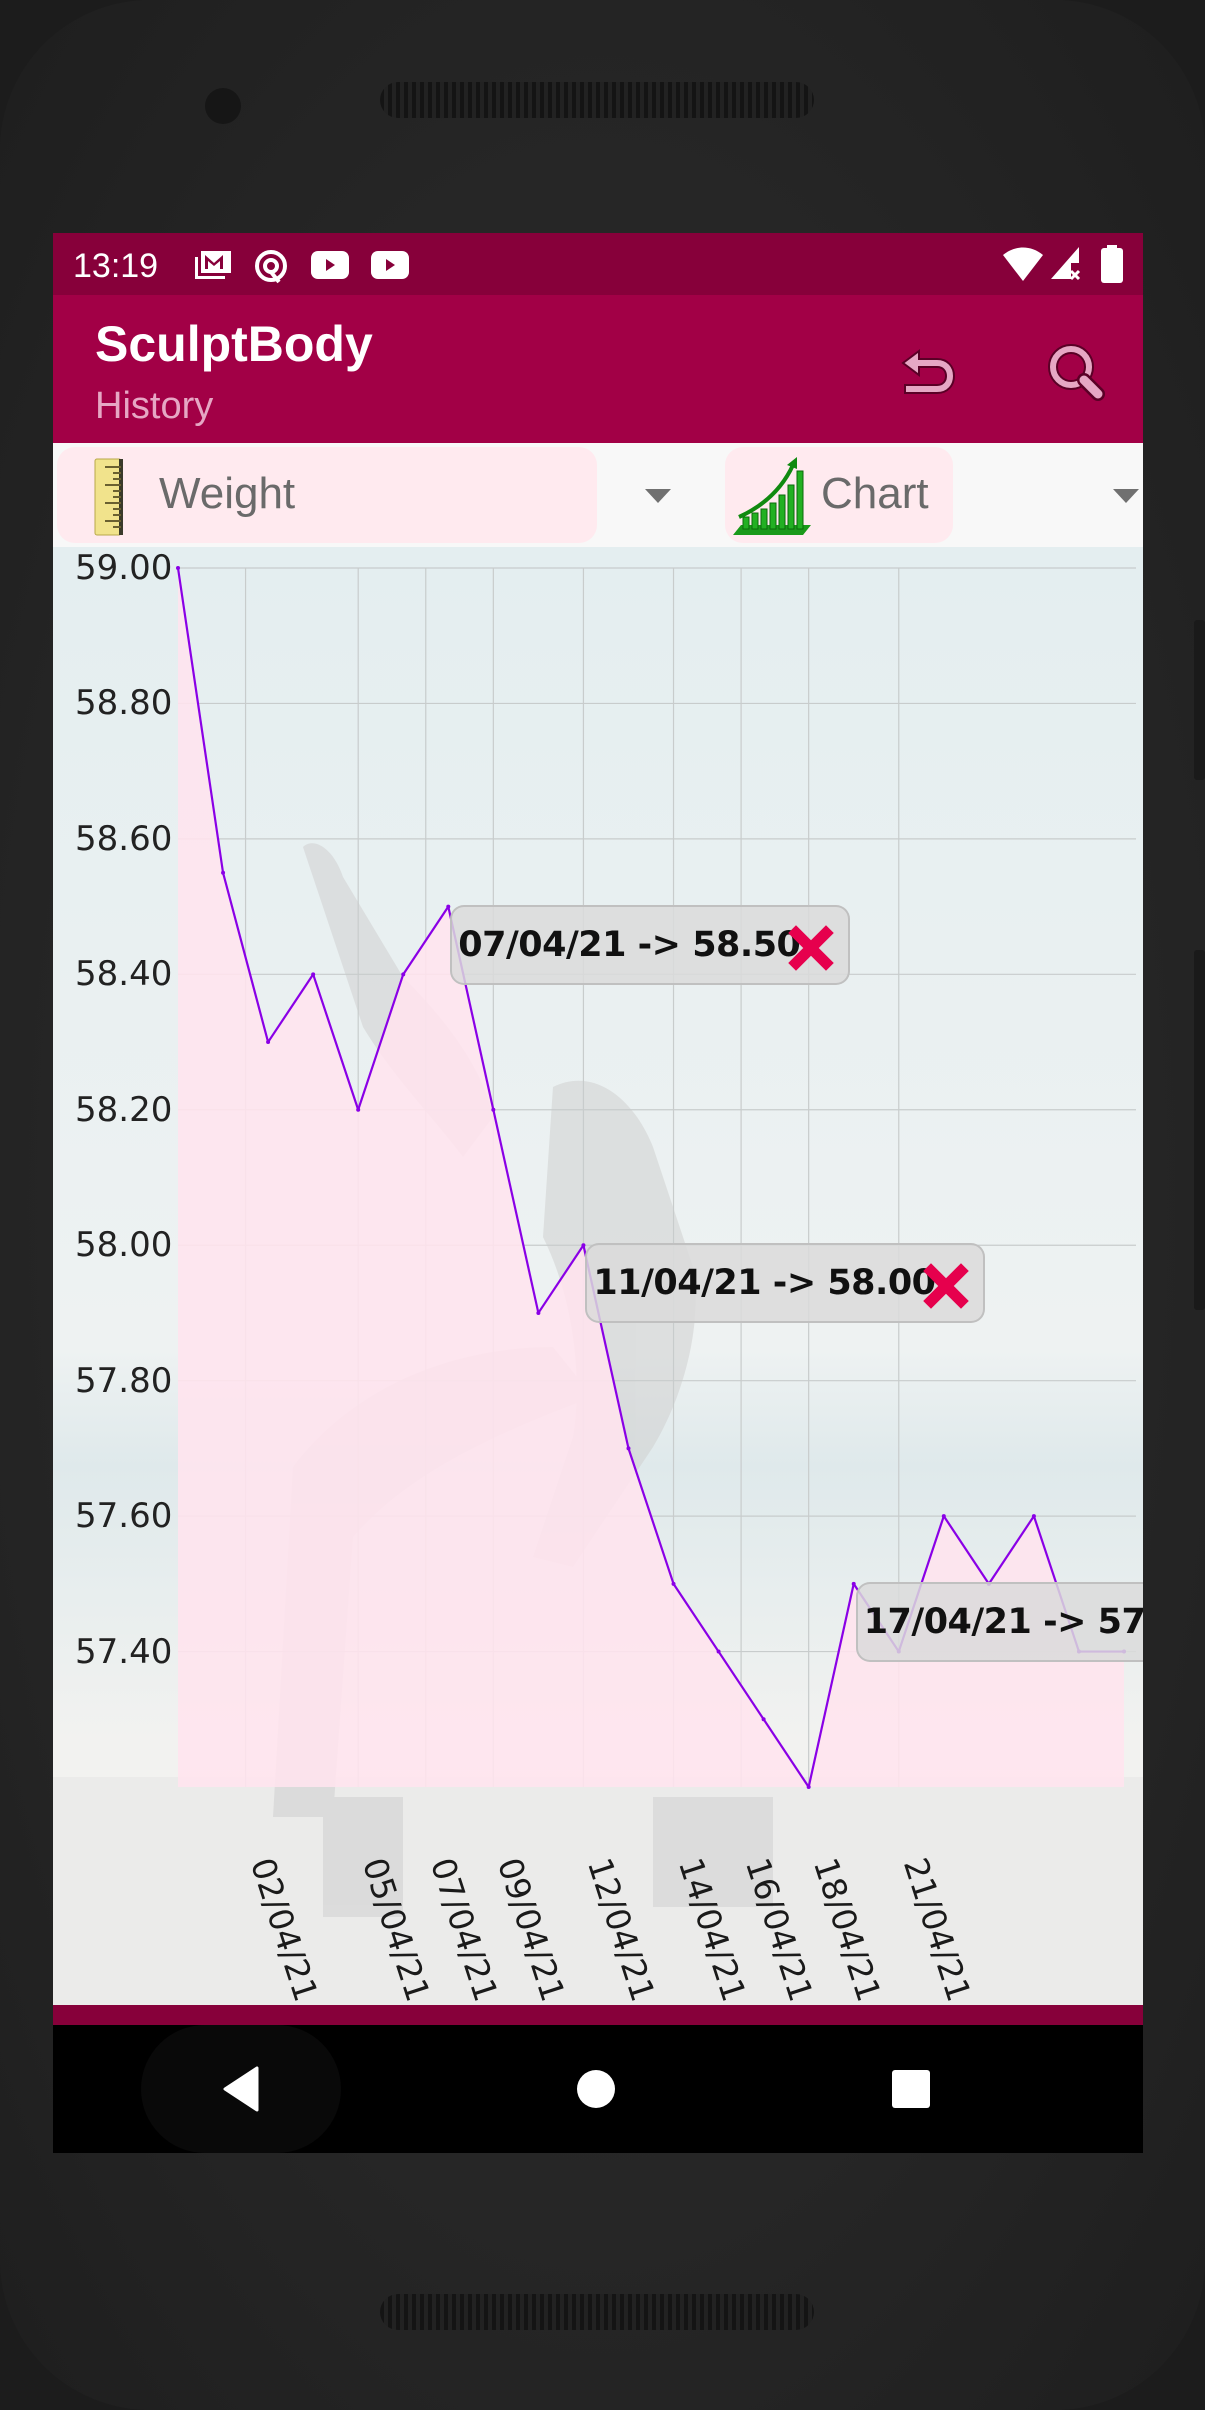 This screenshot has height=2410, width=1205. I want to click on view-selected: Chart, so click(875, 493).